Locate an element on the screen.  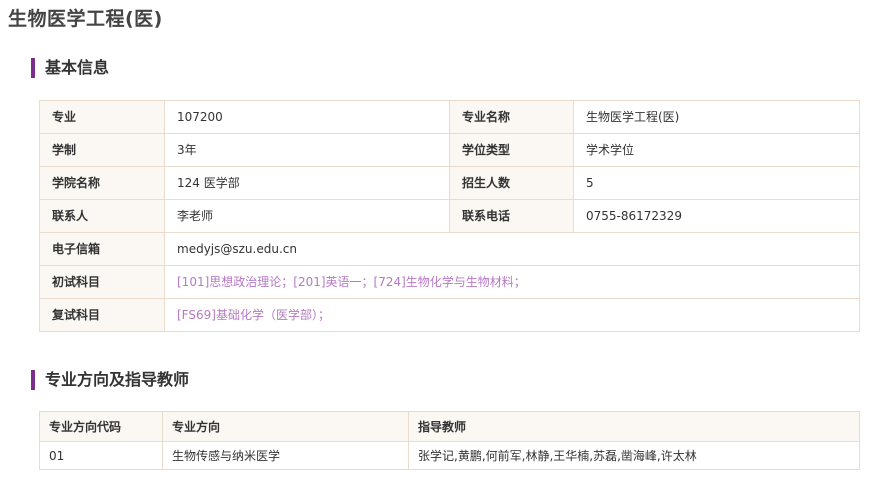
email-value: medyjs@szu.edu.cn is located at coordinates (512, 249).